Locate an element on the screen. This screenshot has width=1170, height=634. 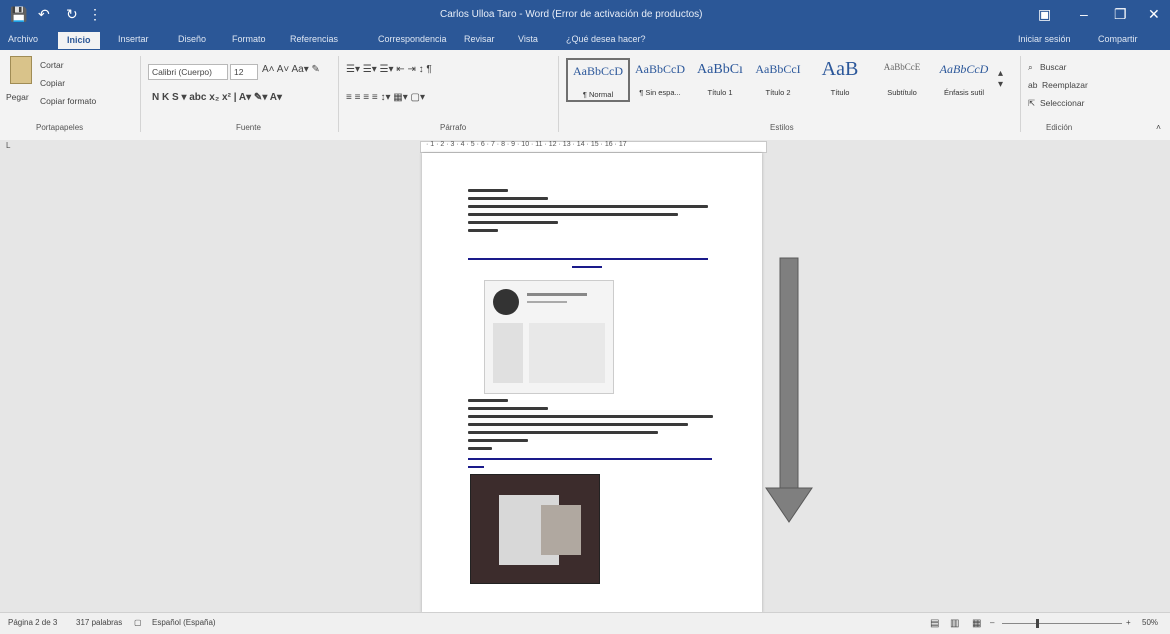
paste-icon is located at coordinates (21, 70).